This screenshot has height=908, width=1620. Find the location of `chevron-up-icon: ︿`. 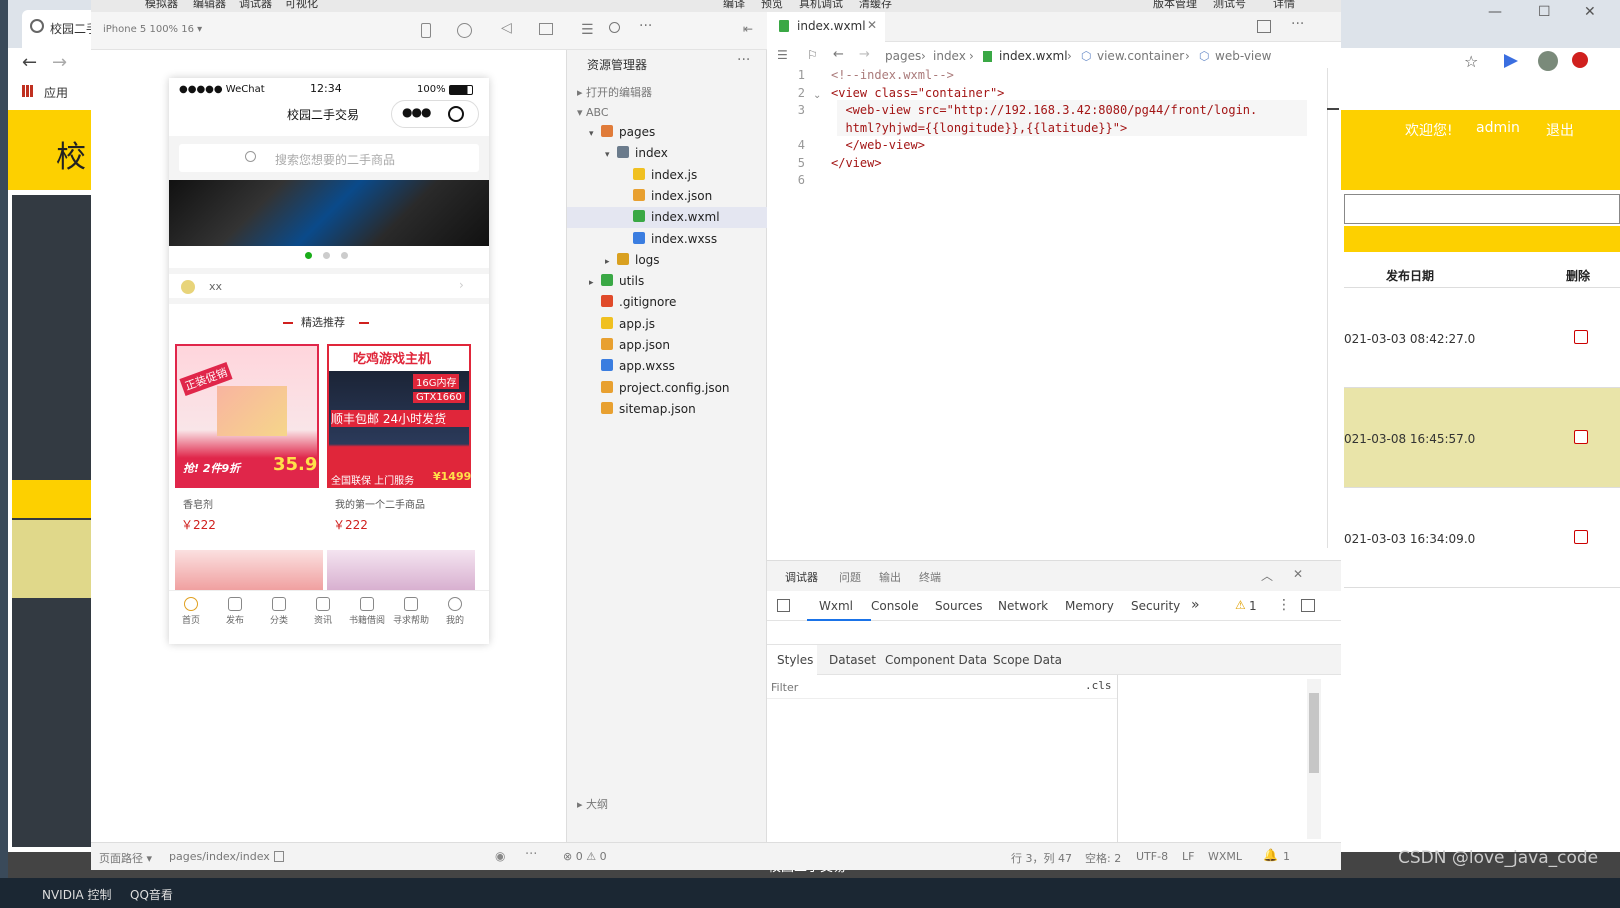

chevron-up-icon: ︿ is located at coordinates (1267, 575).